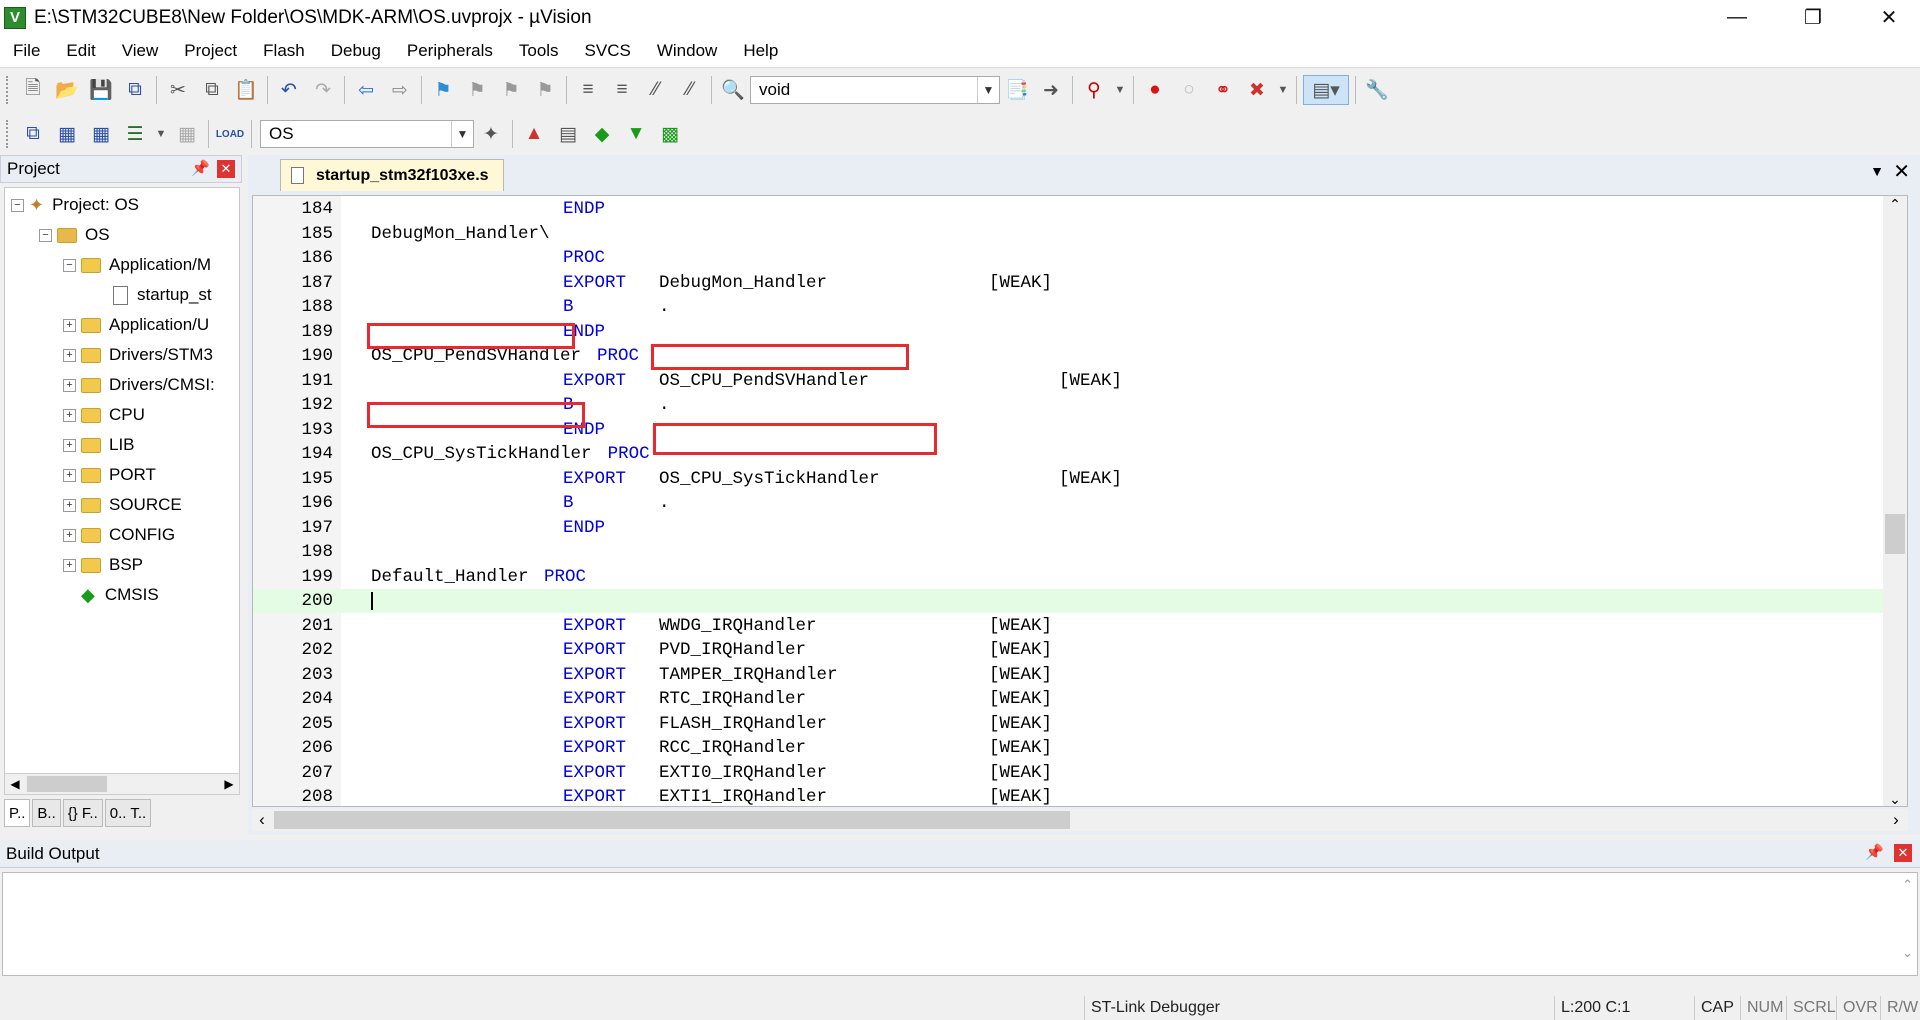 The height and width of the screenshot is (1020, 1920). Describe the element at coordinates (1896, 820) in the screenshot. I see `scroll-right-icon: ›` at that location.